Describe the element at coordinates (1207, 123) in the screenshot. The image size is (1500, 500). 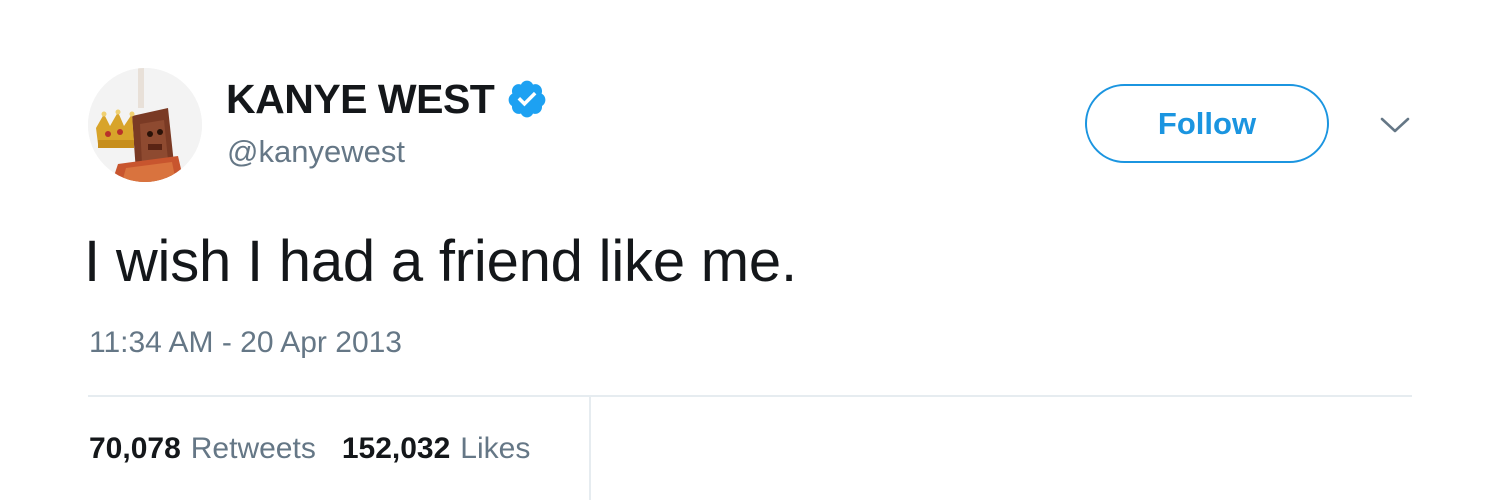
I see `follow-button: Follow` at that location.